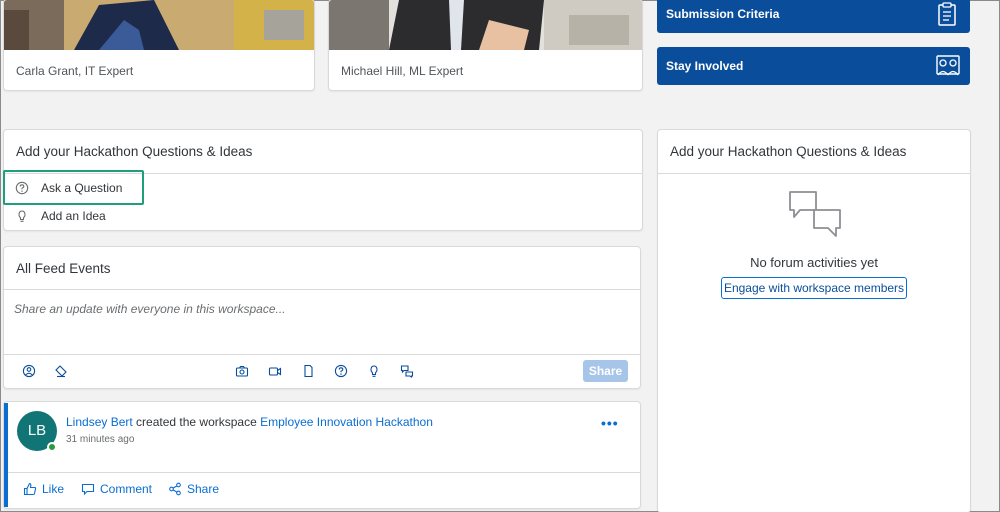 This screenshot has width=1000, height=512. What do you see at coordinates (196, 422) in the screenshot?
I see `post-action-text: created the workspace` at bounding box center [196, 422].